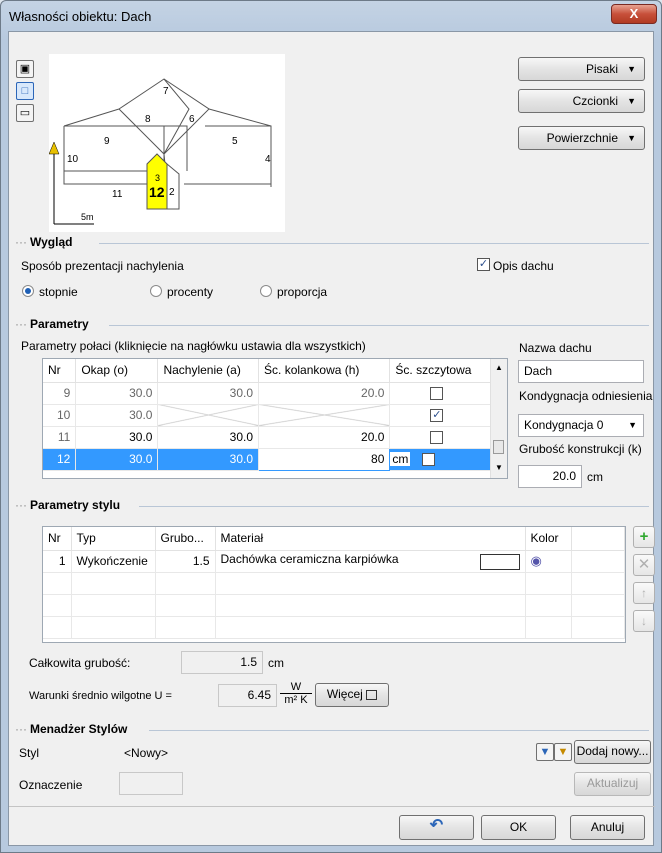 This screenshot has width=662, height=853. I want to click on vertical-scrollbar: ▲ ▼, so click(498, 418).